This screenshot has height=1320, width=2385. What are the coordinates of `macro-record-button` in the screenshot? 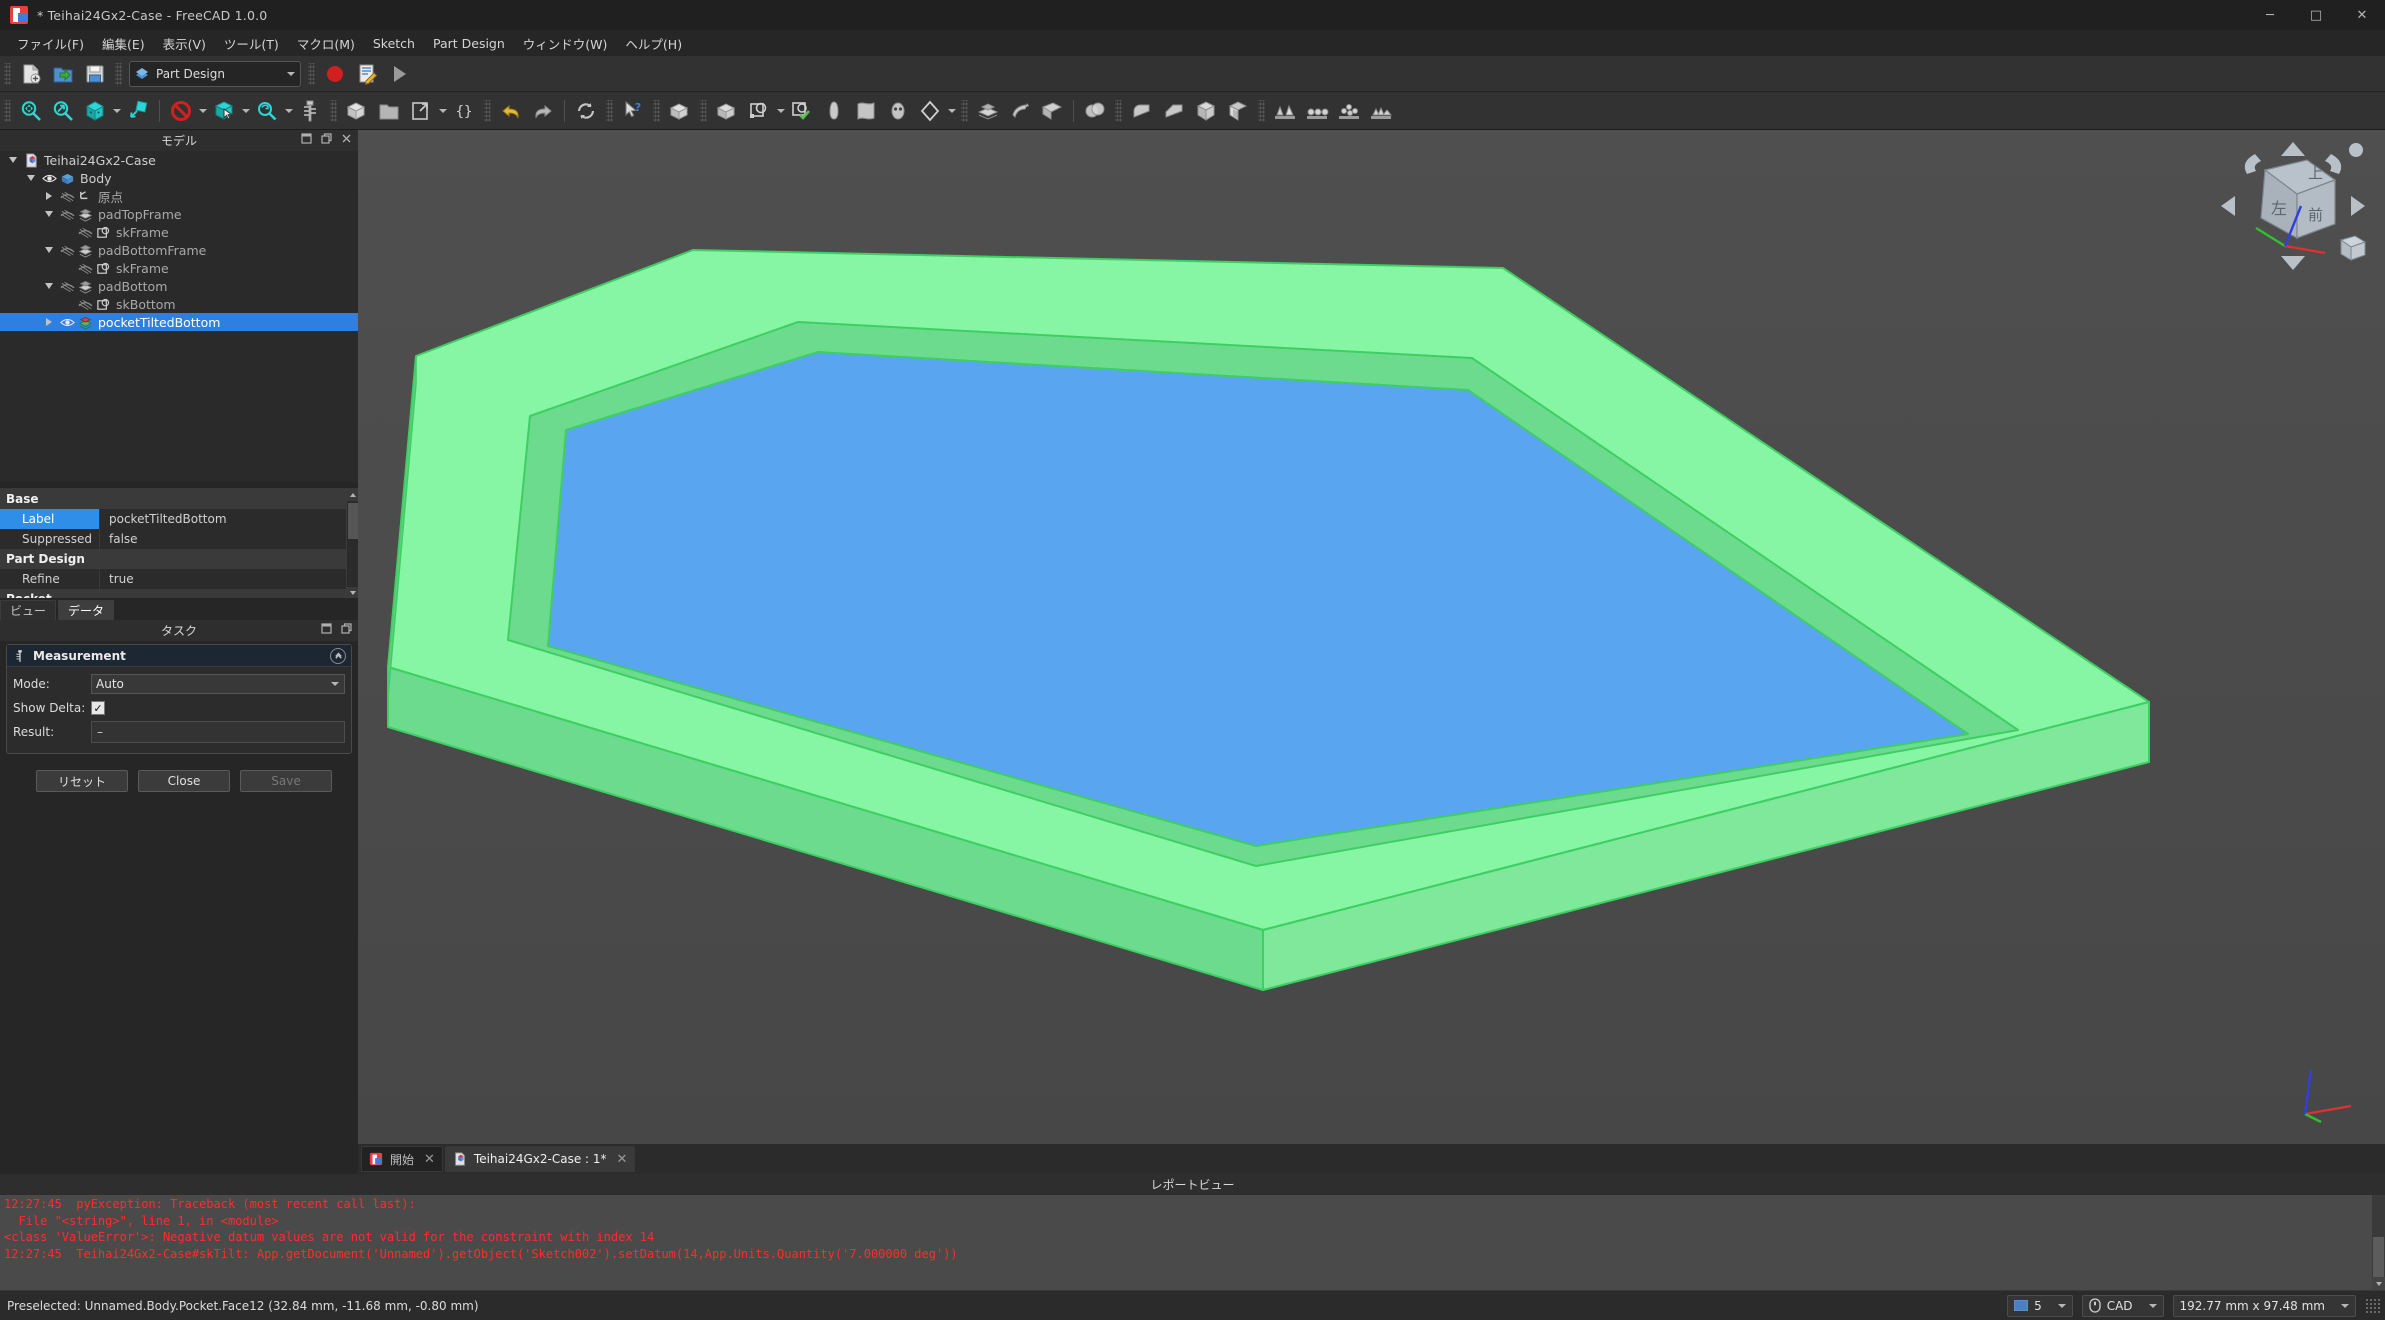 It's located at (335, 74).